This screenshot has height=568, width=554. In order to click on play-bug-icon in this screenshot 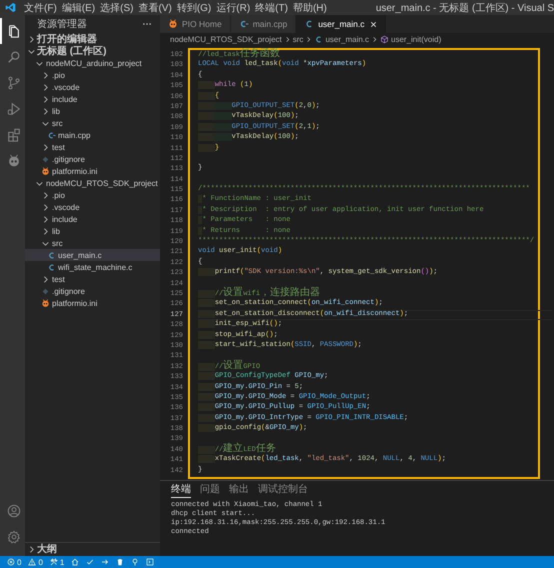, I will do `click(13, 109)`.